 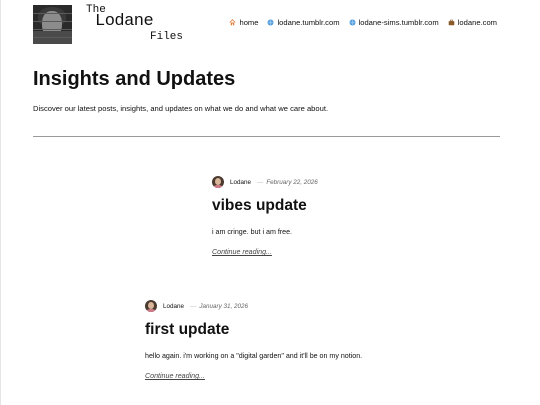 I want to click on site-header: The Lodane Files home lodane.tumblr.com, so click(x=270, y=24).